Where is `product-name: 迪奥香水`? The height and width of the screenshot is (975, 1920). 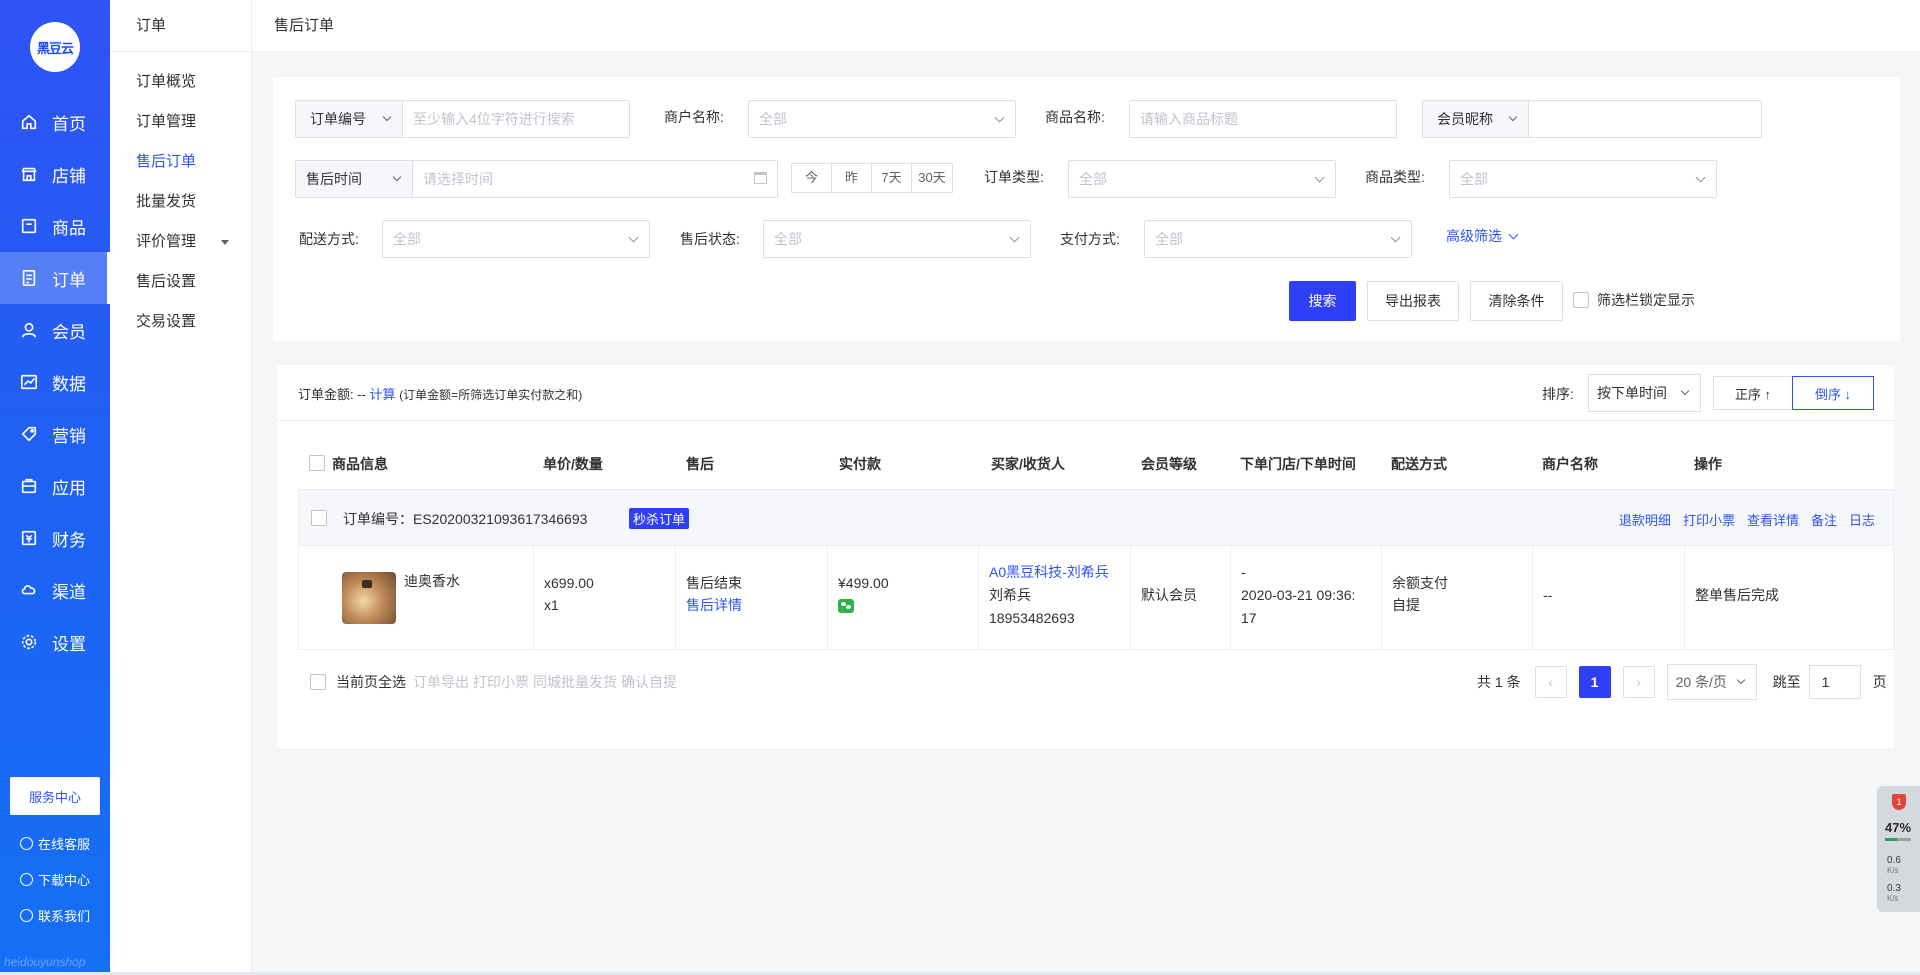
product-name: 迪奥香水 is located at coordinates (432, 581).